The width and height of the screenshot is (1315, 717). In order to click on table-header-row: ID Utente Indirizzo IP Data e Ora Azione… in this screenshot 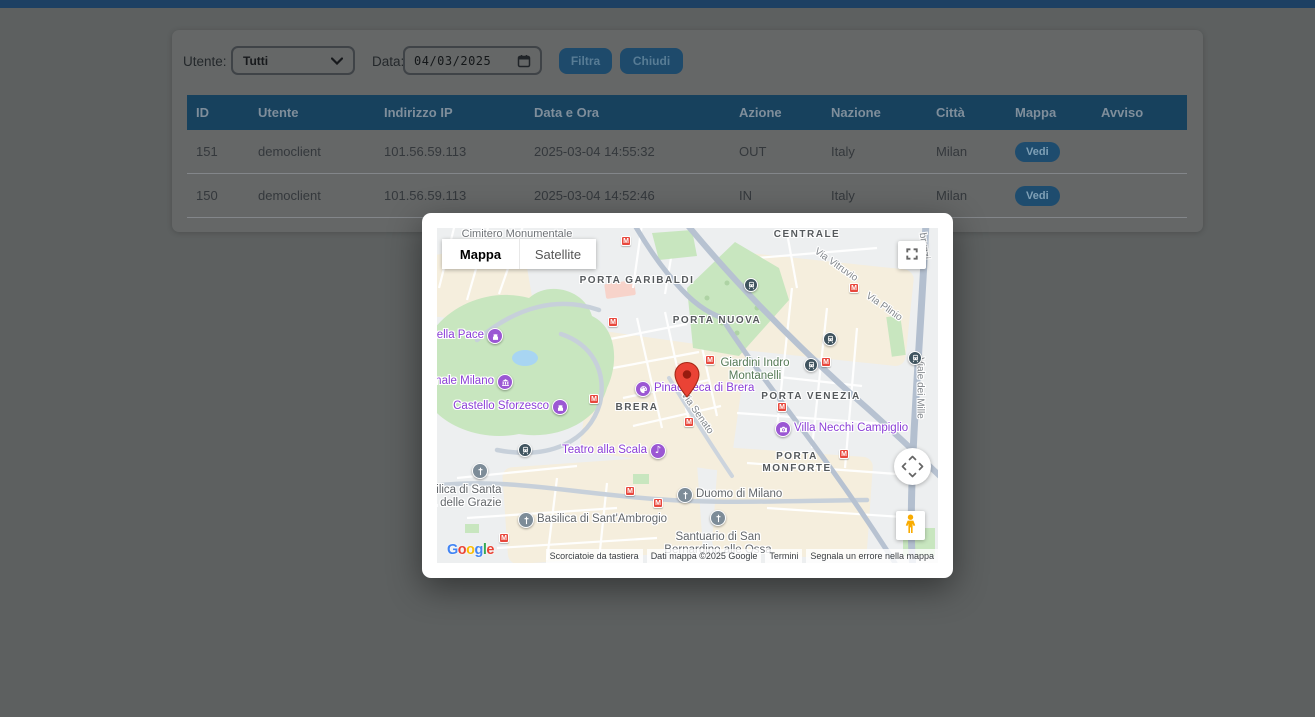, I will do `click(687, 112)`.